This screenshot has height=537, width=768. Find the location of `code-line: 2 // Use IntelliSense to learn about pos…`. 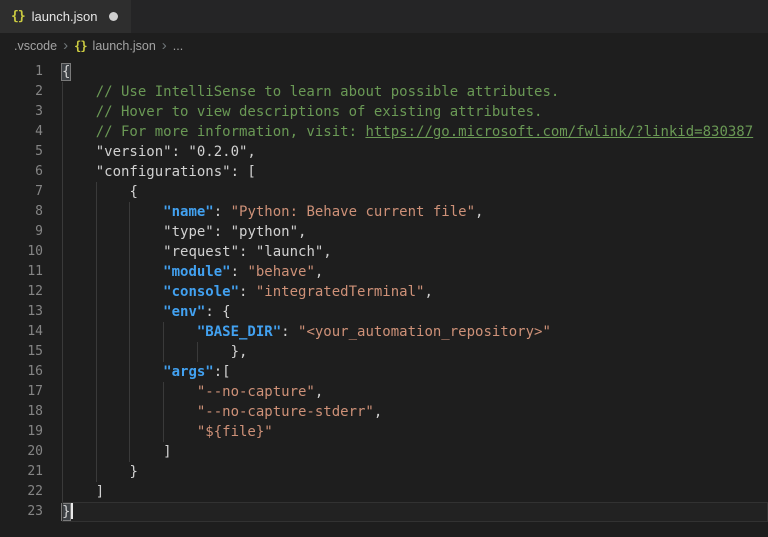

code-line: 2 // Use IntelliSense to learn about pos… is located at coordinates (384, 92).